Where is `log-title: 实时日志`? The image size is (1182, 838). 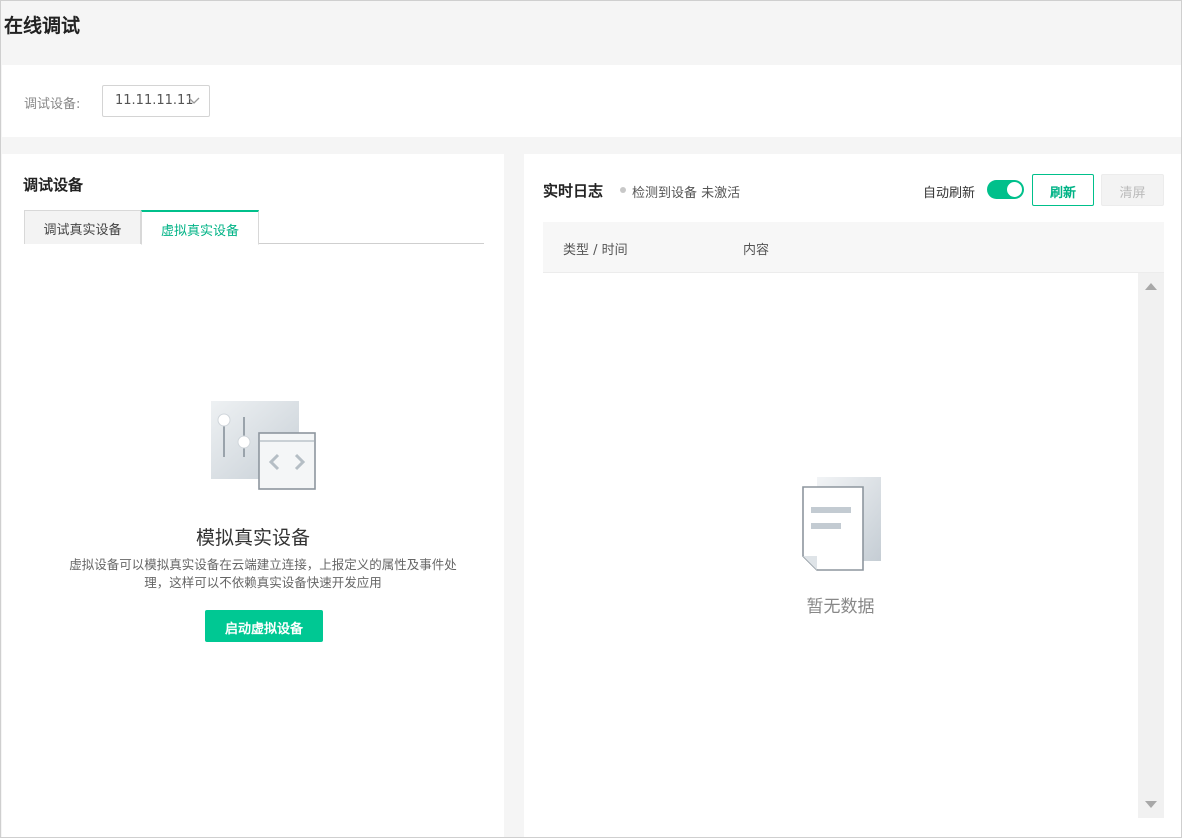 log-title: 实时日志 is located at coordinates (573, 191).